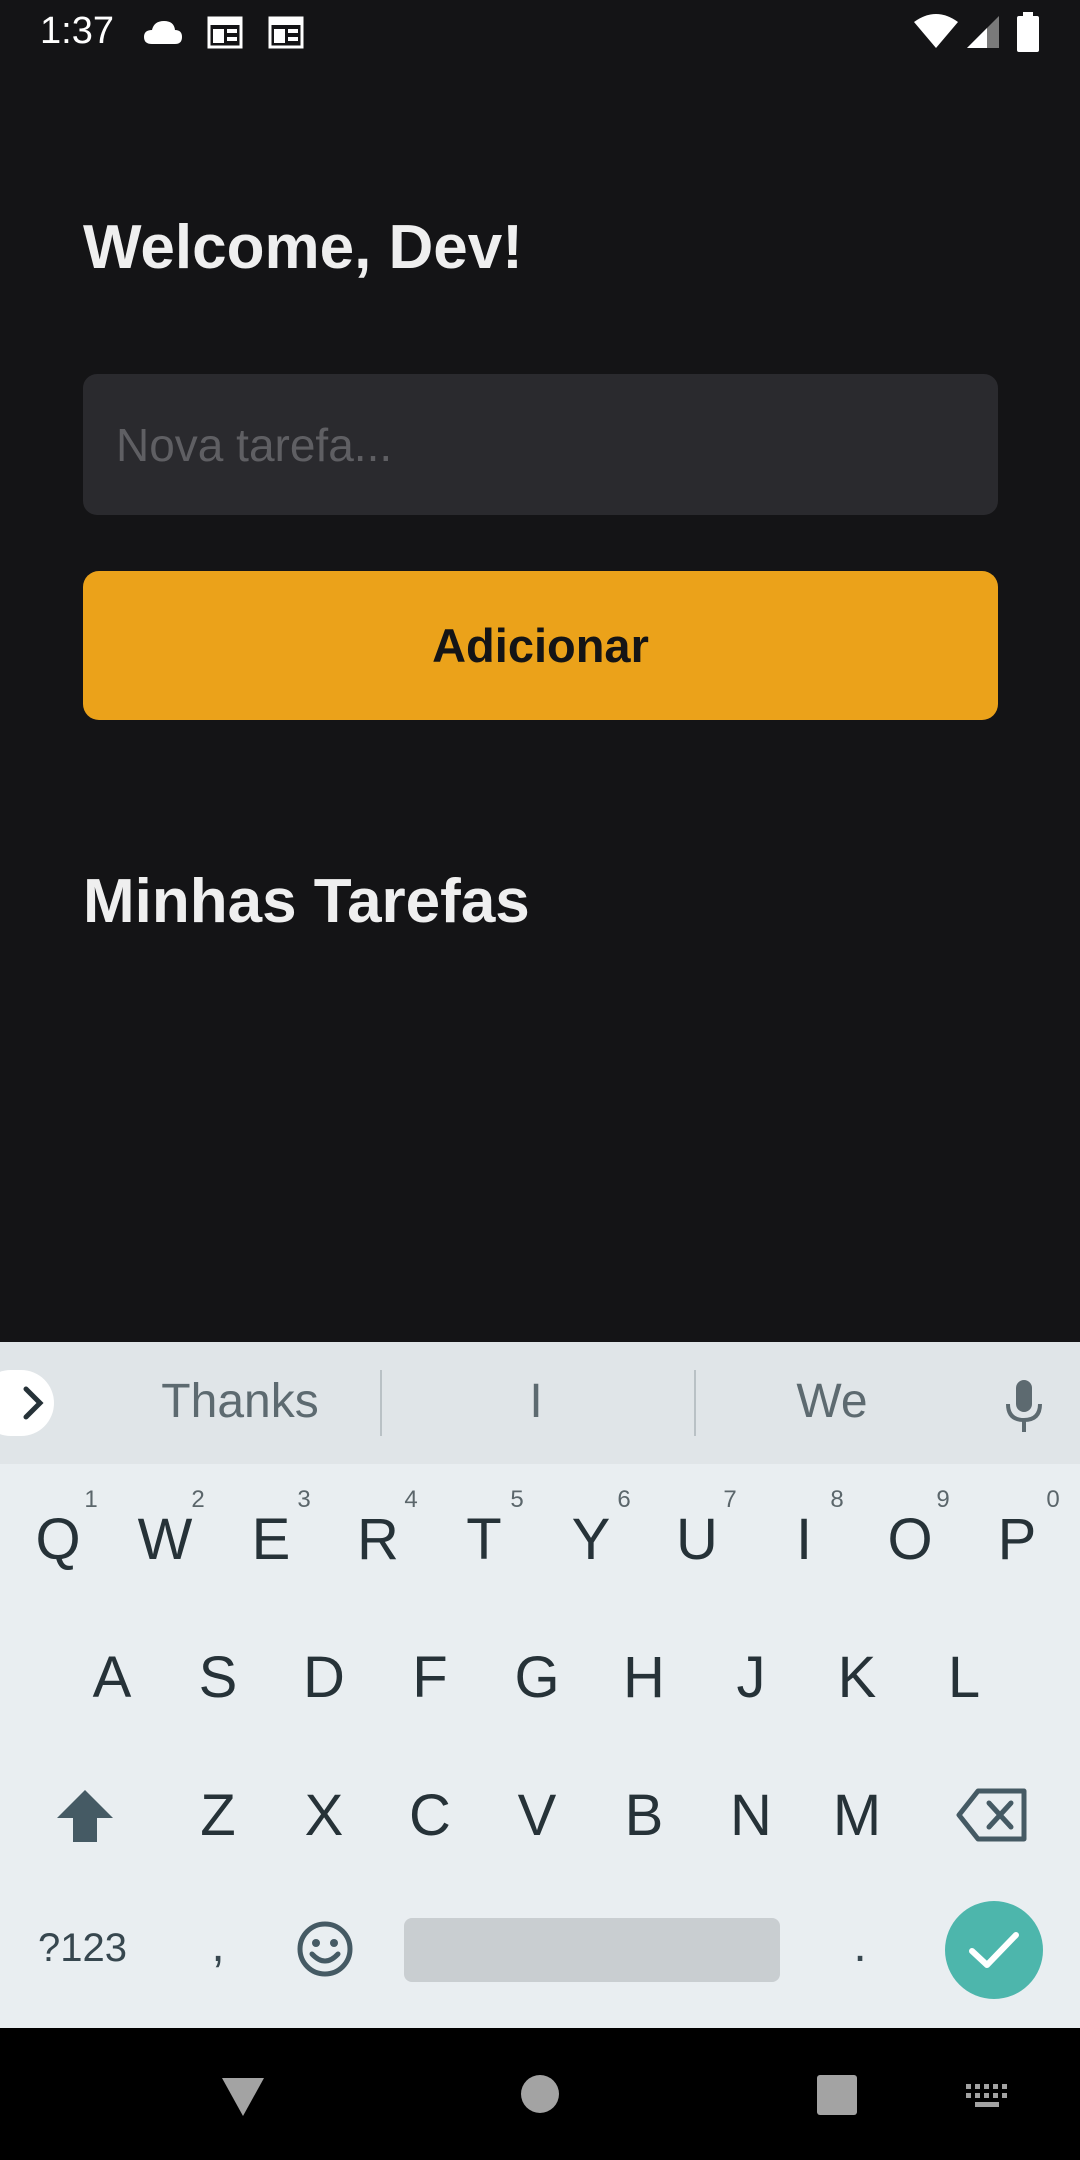  I want to click on status-bar: 1:37, so click(540, 33).